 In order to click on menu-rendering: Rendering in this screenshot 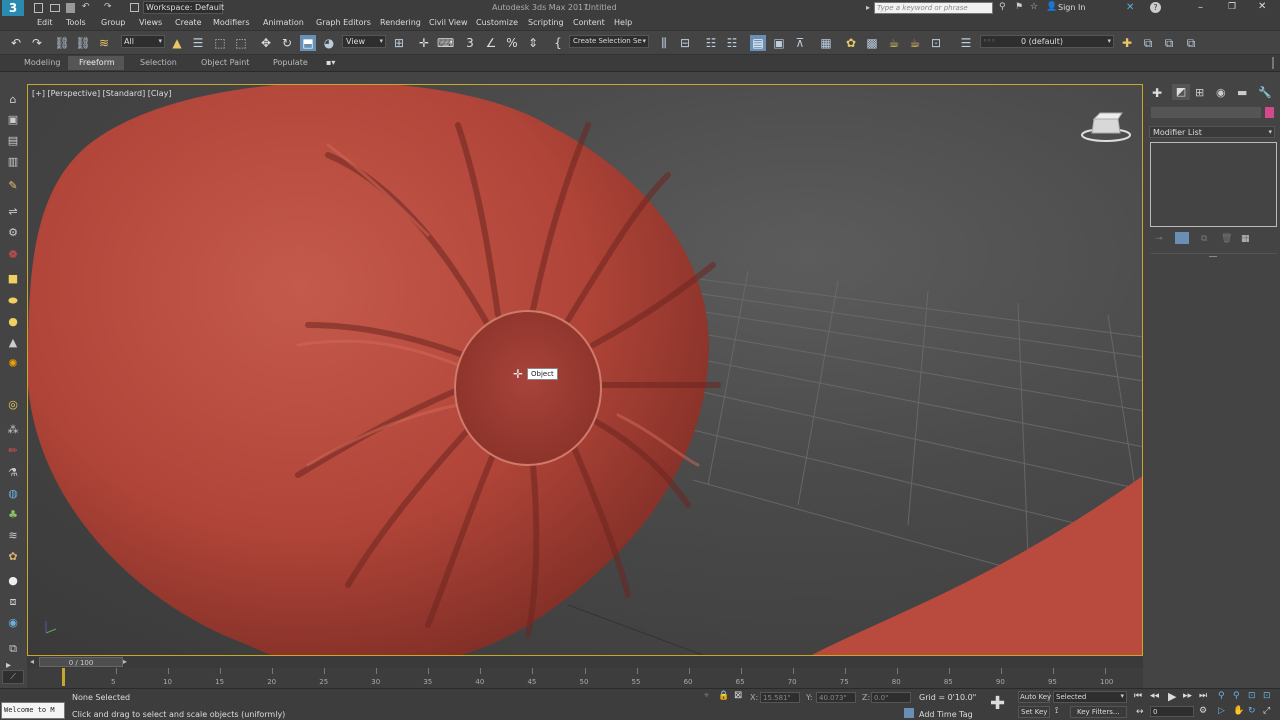, I will do `click(400, 22)`.